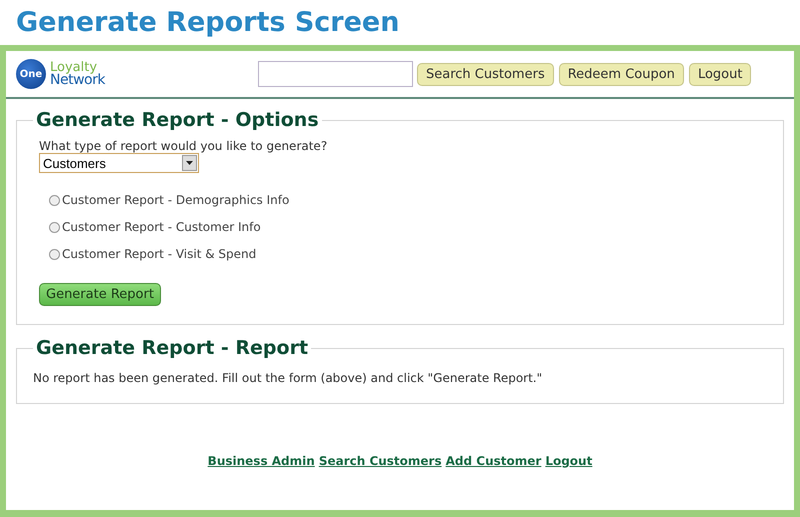  Describe the element at coordinates (161, 227) in the screenshot. I see `radio-label: Customer Report - Customer Info` at that location.